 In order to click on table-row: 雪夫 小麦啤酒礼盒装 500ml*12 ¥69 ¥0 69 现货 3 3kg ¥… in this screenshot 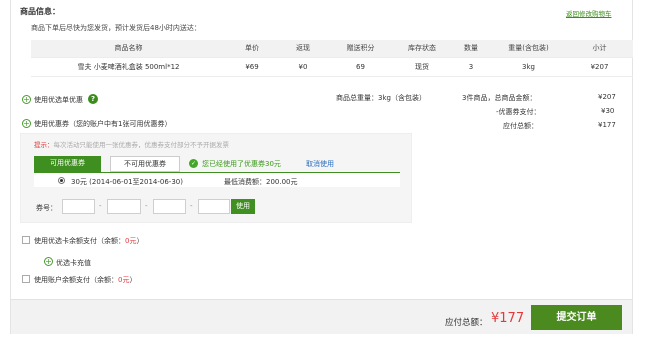, I will do `click(332, 67)`.